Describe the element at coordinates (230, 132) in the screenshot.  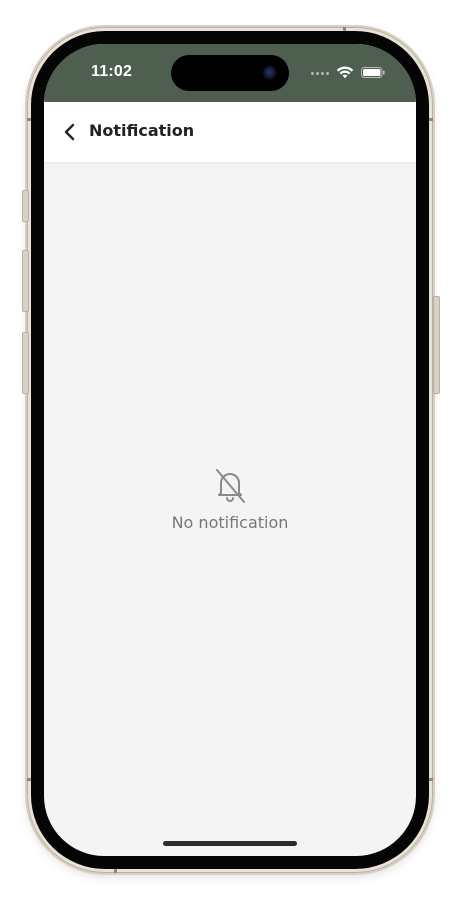
I see `app-header: Notification` at that location.